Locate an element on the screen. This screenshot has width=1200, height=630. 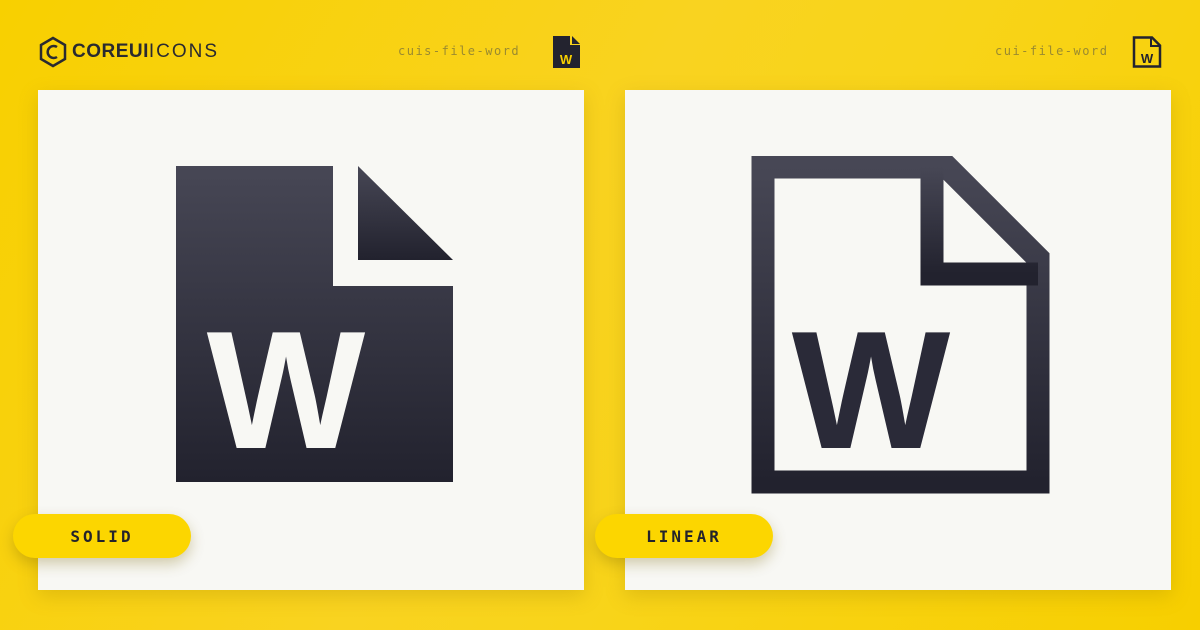
coreui-icons-logo: COREUIICONS is located at coordinates (128, 52).